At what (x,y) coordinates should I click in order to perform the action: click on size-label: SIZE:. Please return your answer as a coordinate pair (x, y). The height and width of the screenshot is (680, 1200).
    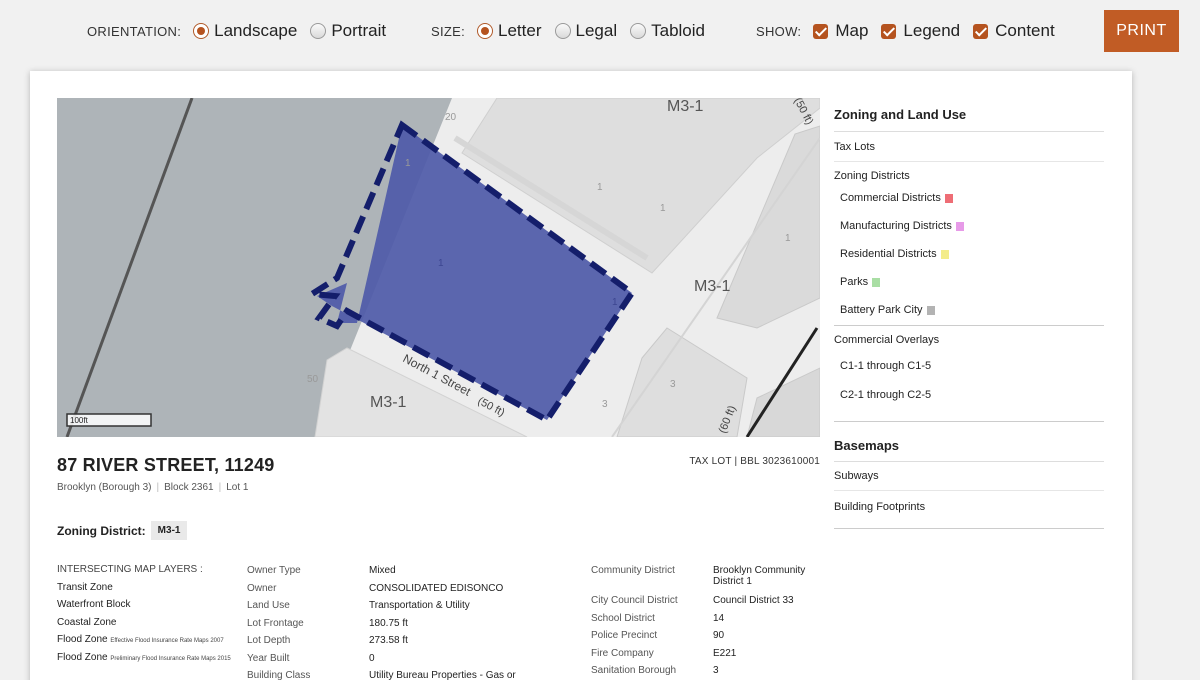
    Looking at the image, I should click on (448, 31).